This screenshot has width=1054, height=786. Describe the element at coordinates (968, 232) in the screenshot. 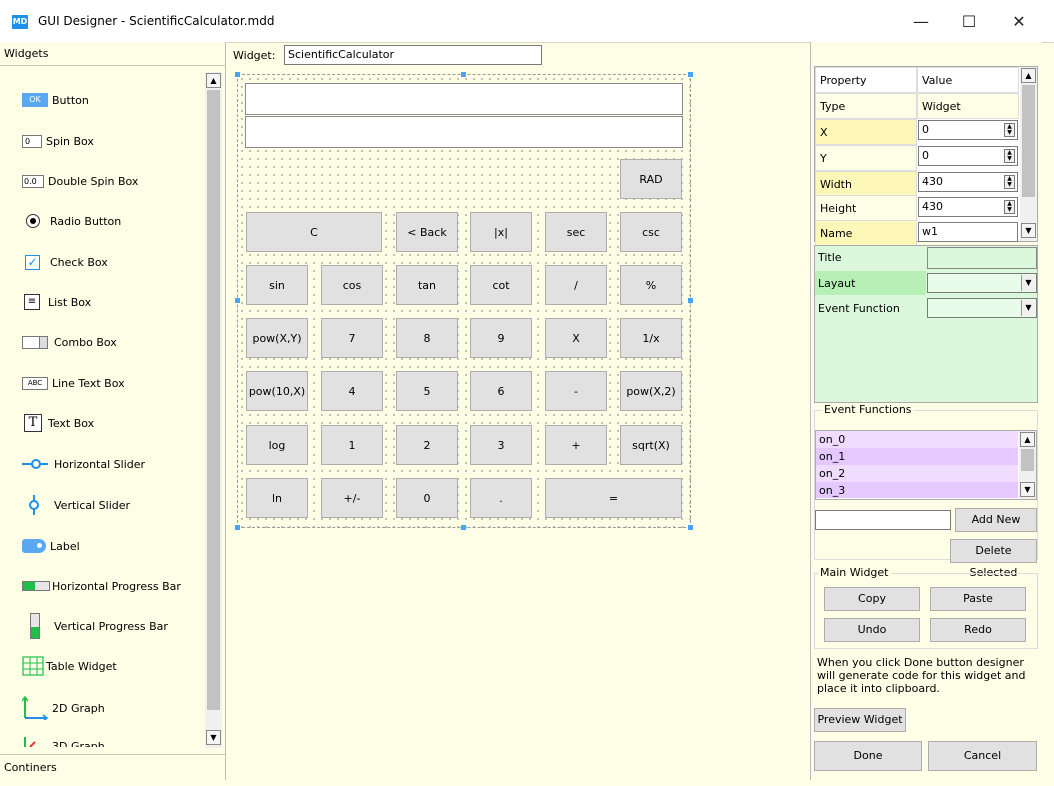

I see `prop-name-input: w1` at that location.